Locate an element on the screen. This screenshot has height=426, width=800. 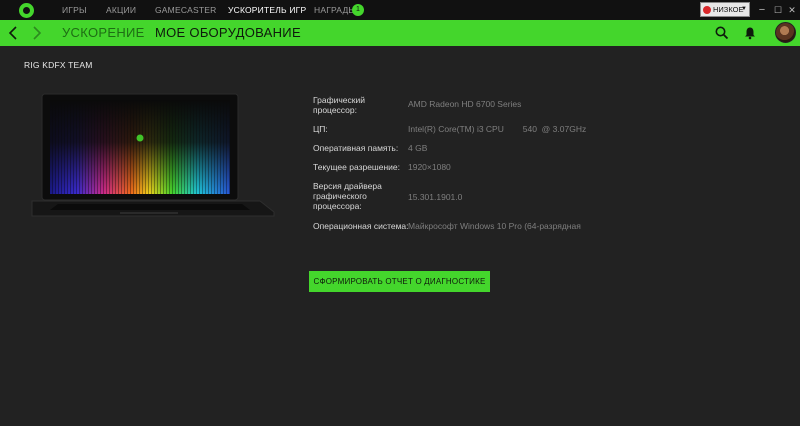
spec-label-resolution: Текущее разрешение: is located at coordinates (357, 167).